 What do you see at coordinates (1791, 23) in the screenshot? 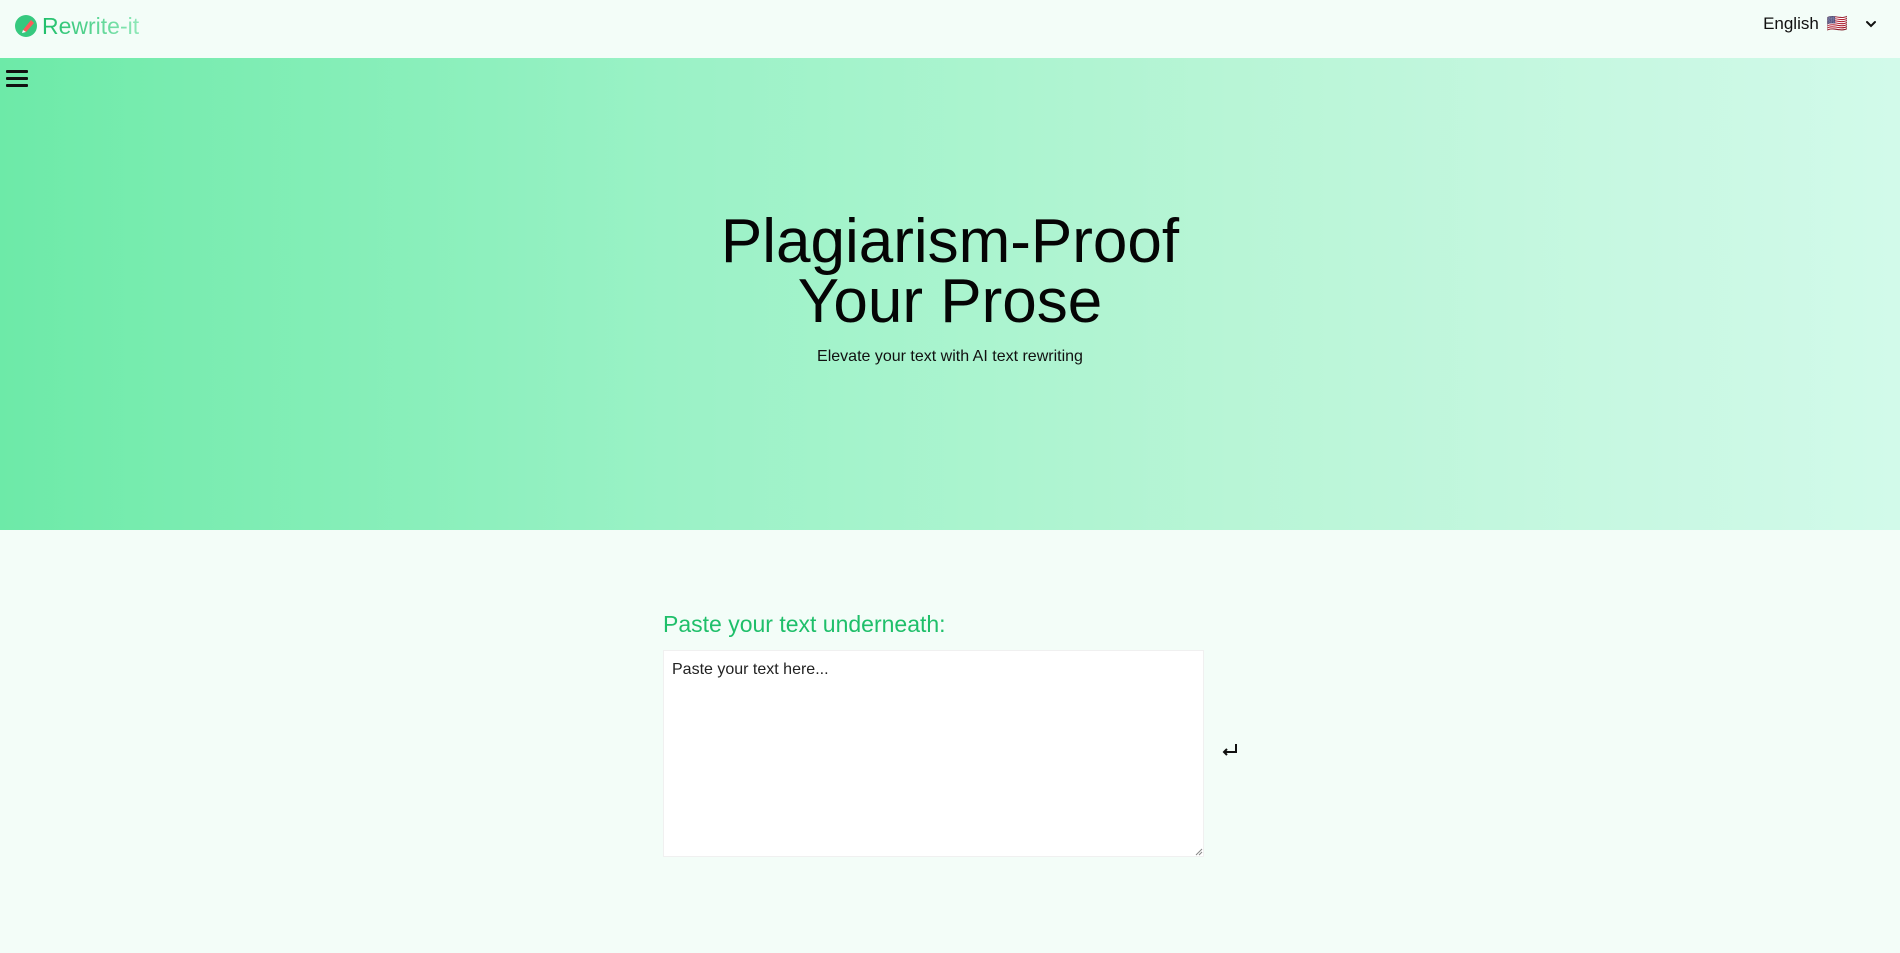
I see `language-label: English` at bounding box center [1791, 23].